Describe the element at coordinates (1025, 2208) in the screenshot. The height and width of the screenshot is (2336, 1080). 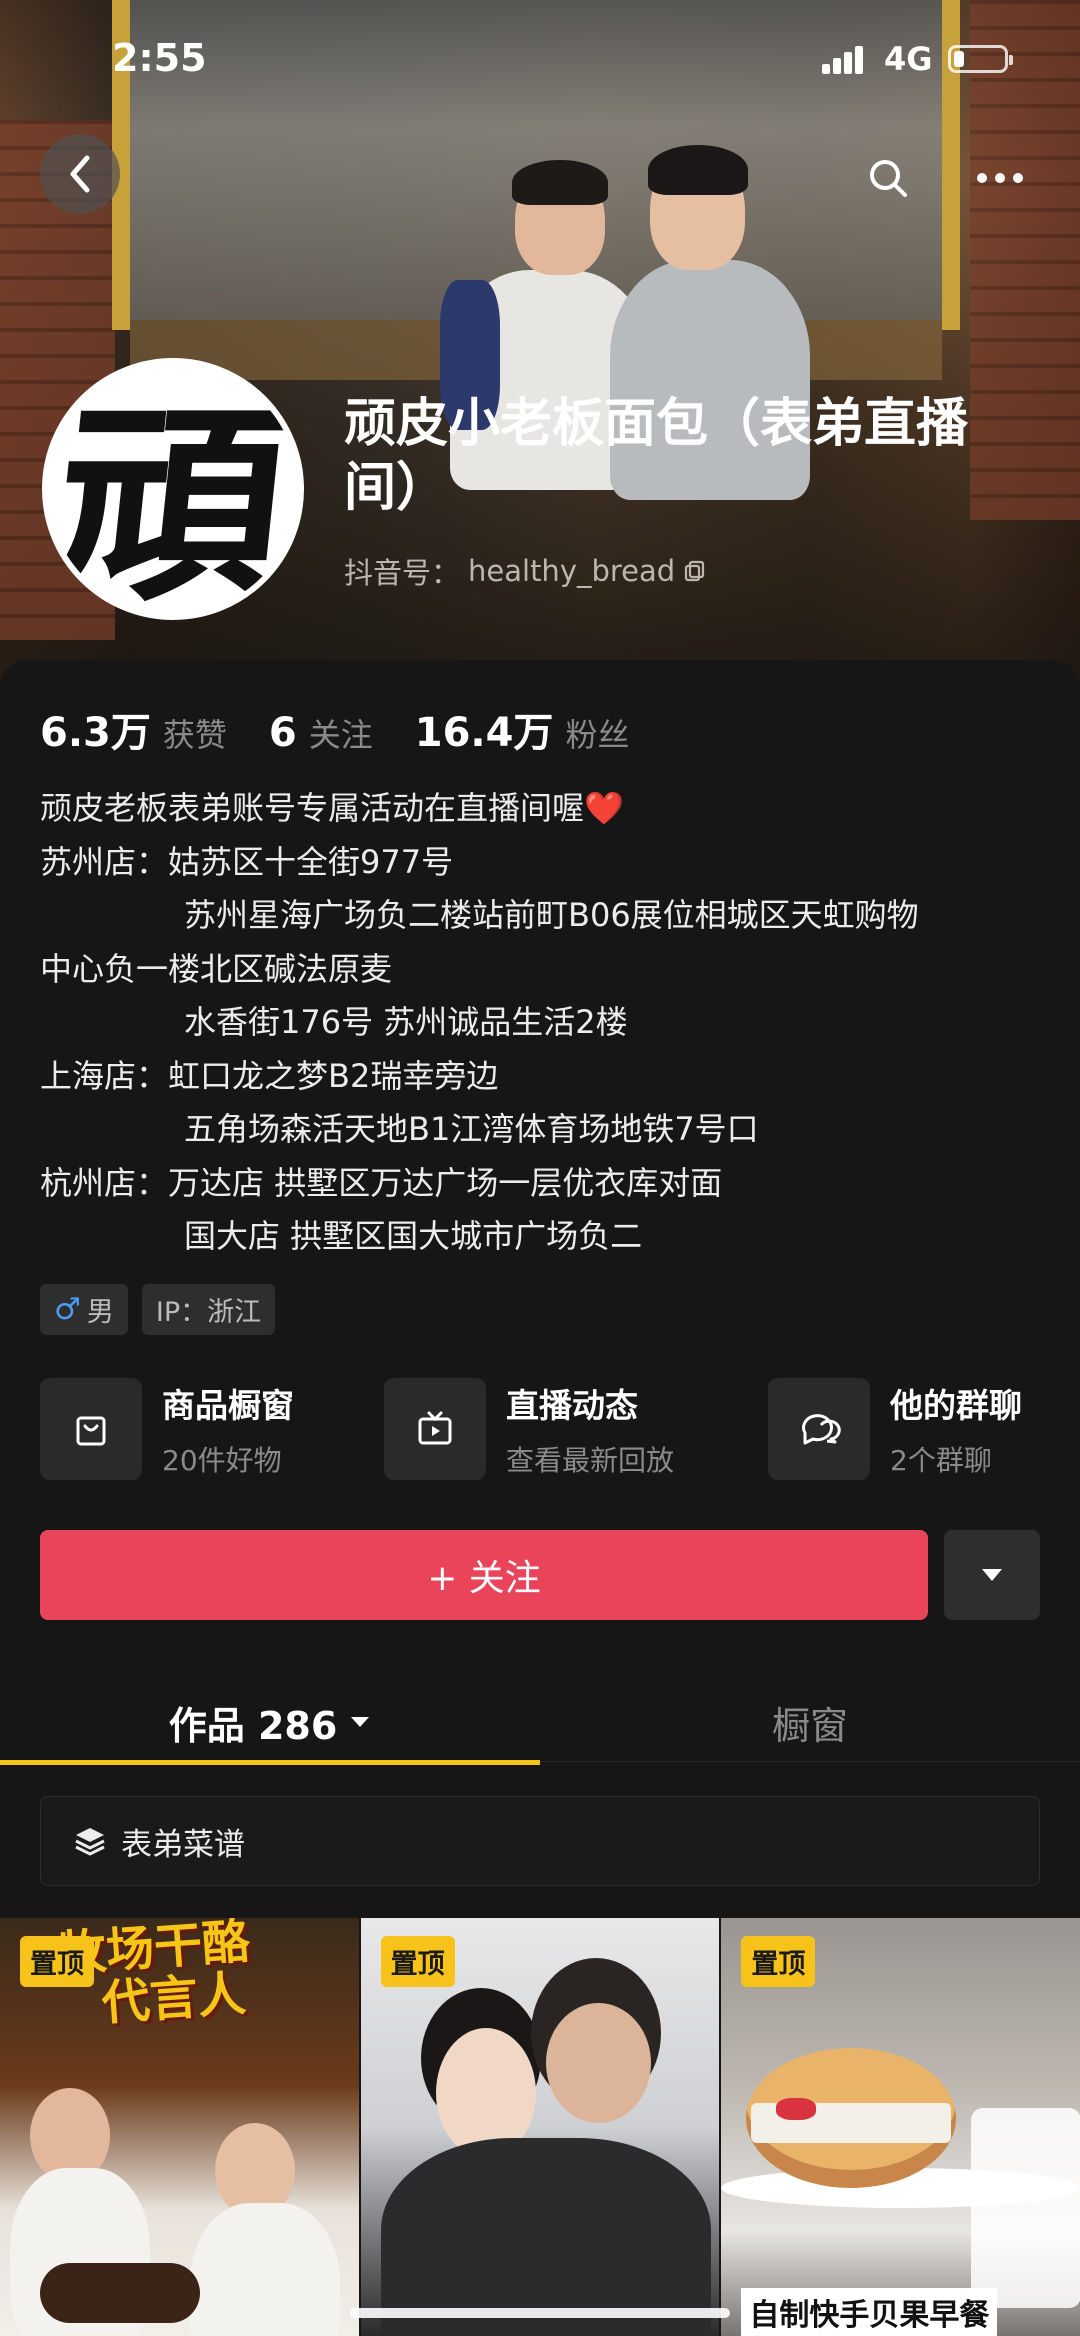
I see `thumbnail-milk-glass` at that location.